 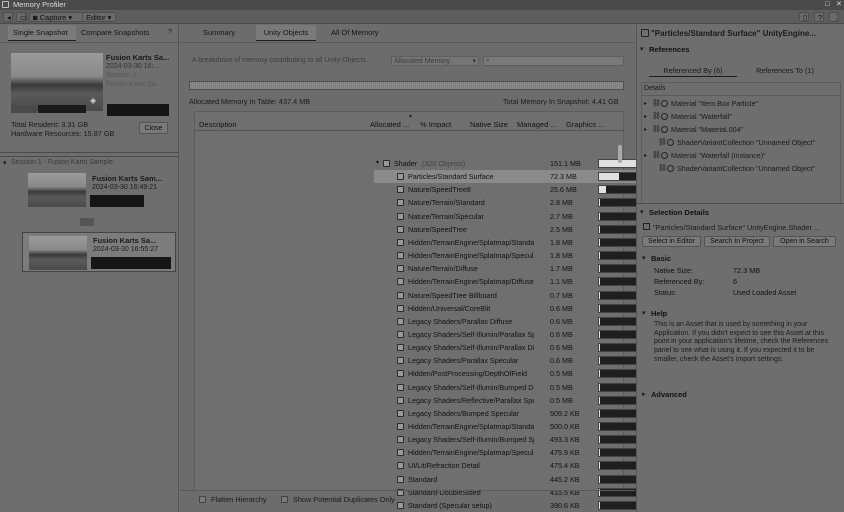 What do you see at coordinates (218, 33) in the screenshot?
I see `tab-summary: Summary` at bounding box center [218, 33].